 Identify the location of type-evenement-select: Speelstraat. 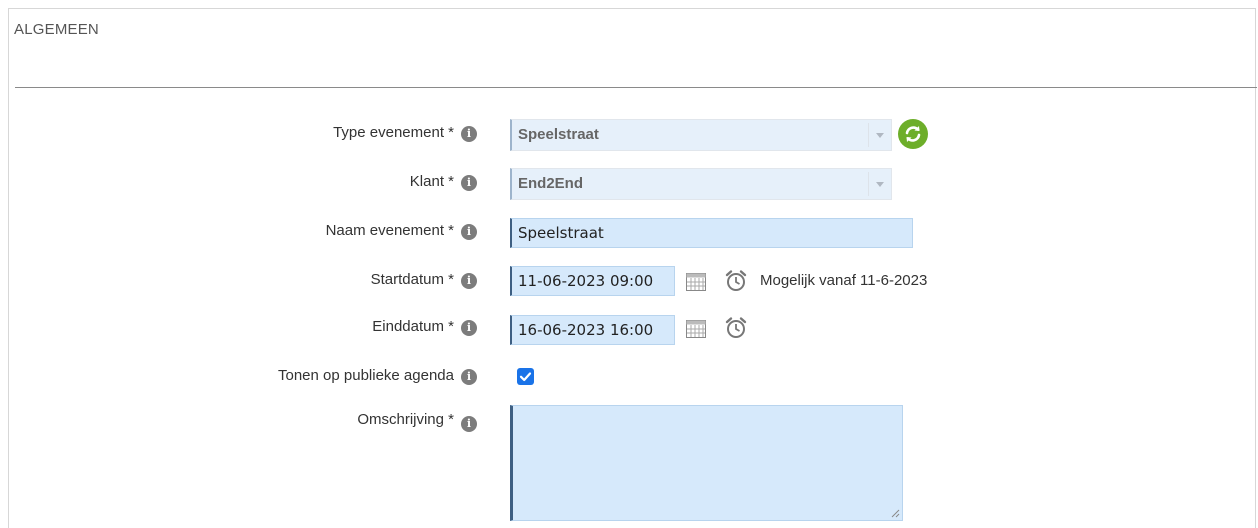
(701, 135).